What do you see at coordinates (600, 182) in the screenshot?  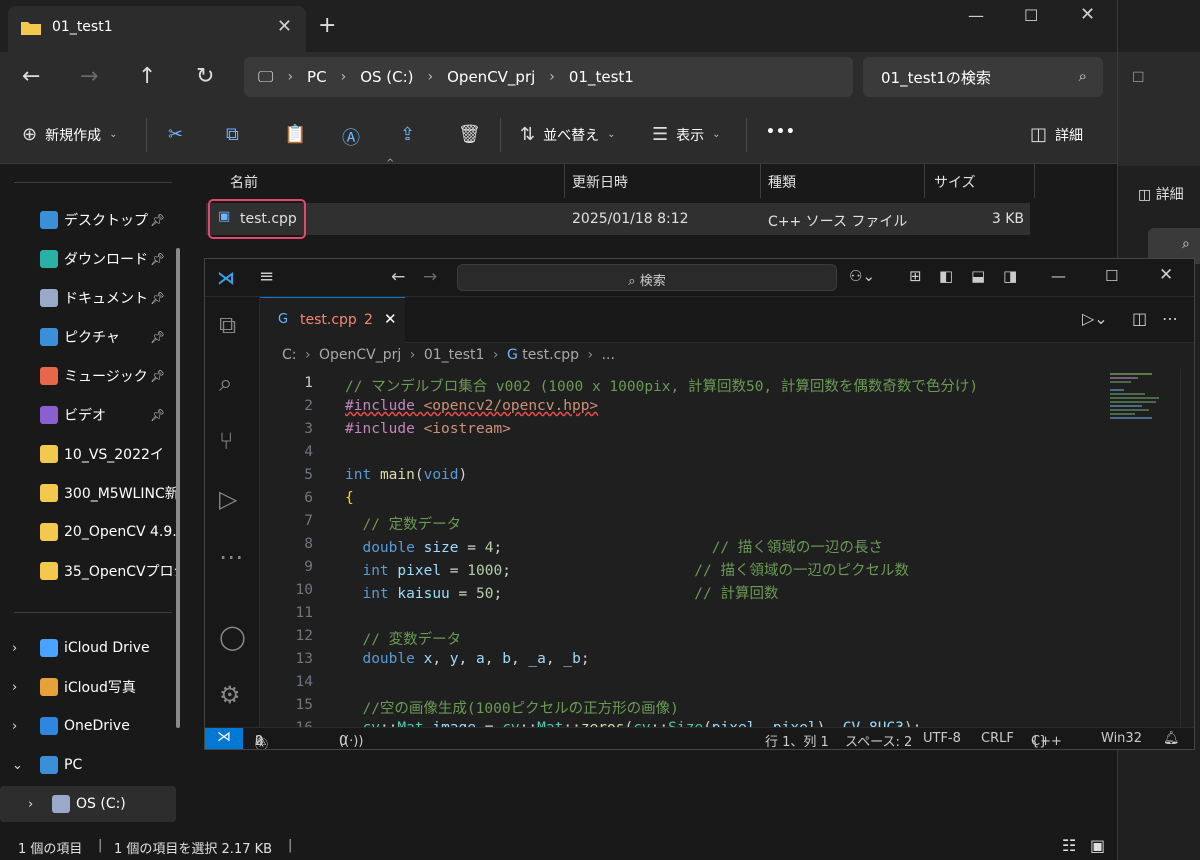 I see `column-modified: 更新日時` at bounding box center [600, 182].